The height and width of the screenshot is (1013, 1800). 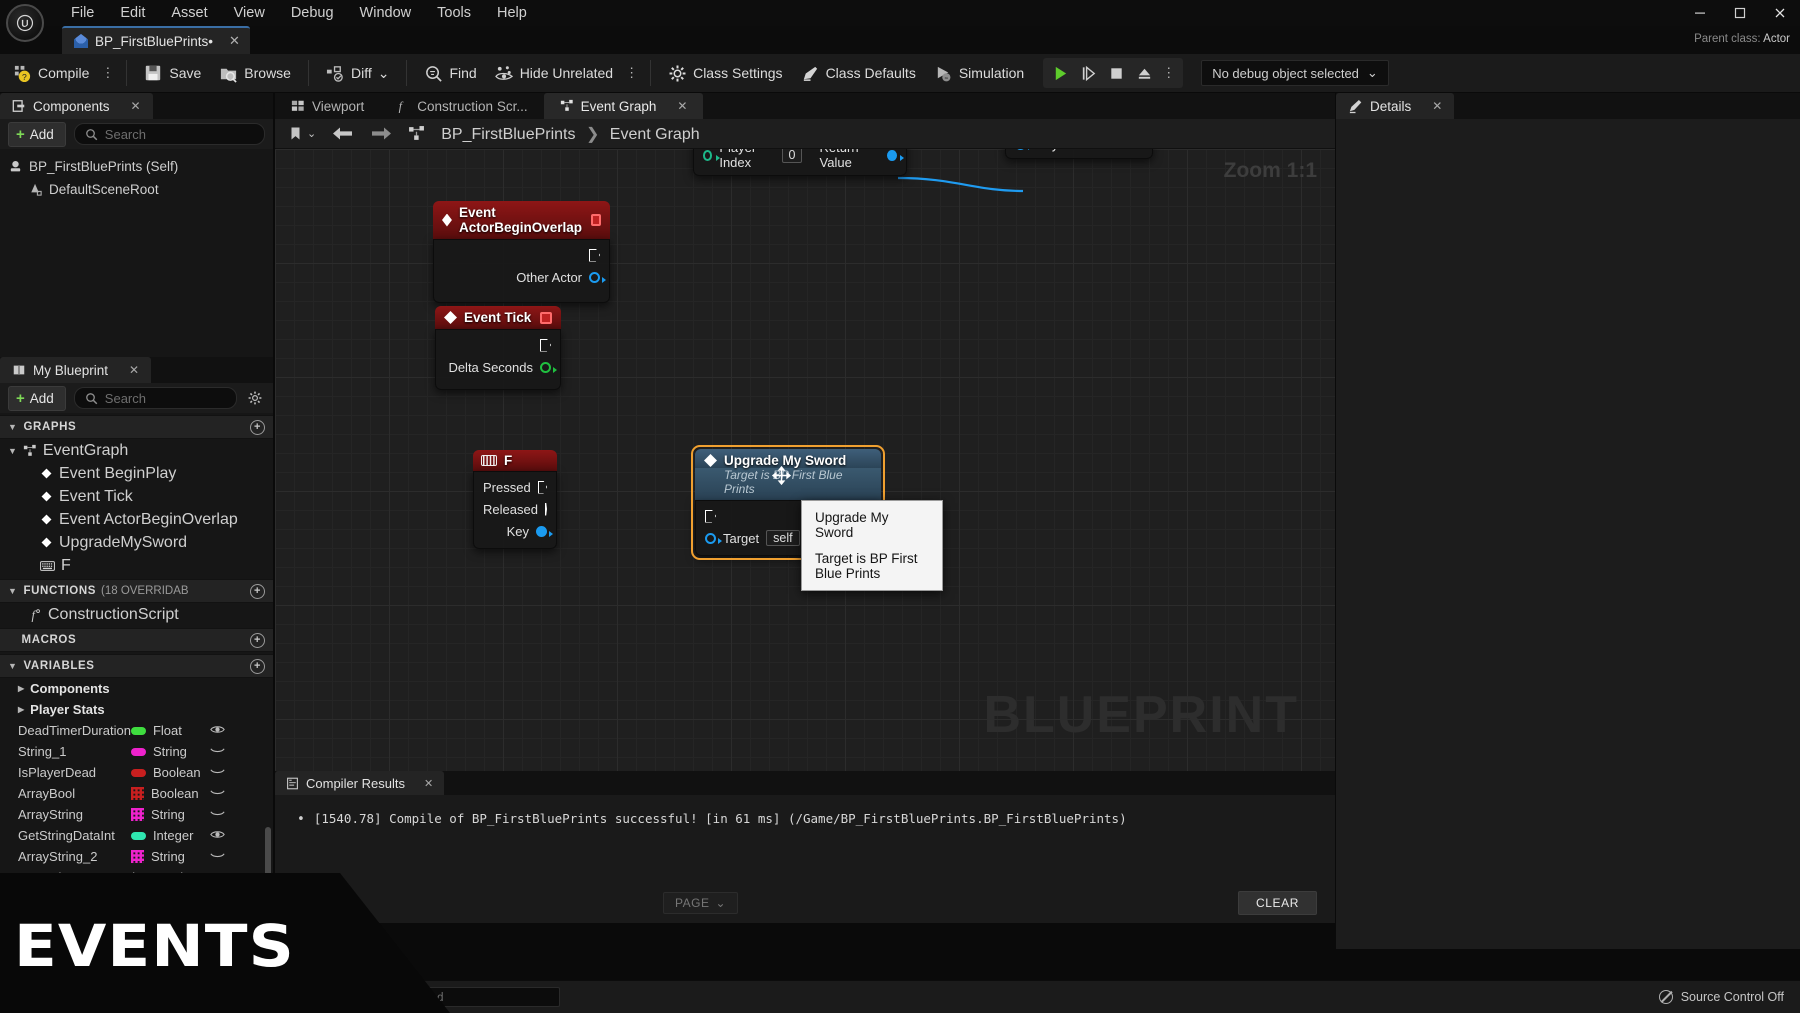 What do you see at coordinates (416, 133) in the screenshot?
I see `breadcrumb-graph-icon-button` at bounding box center [416, 133].